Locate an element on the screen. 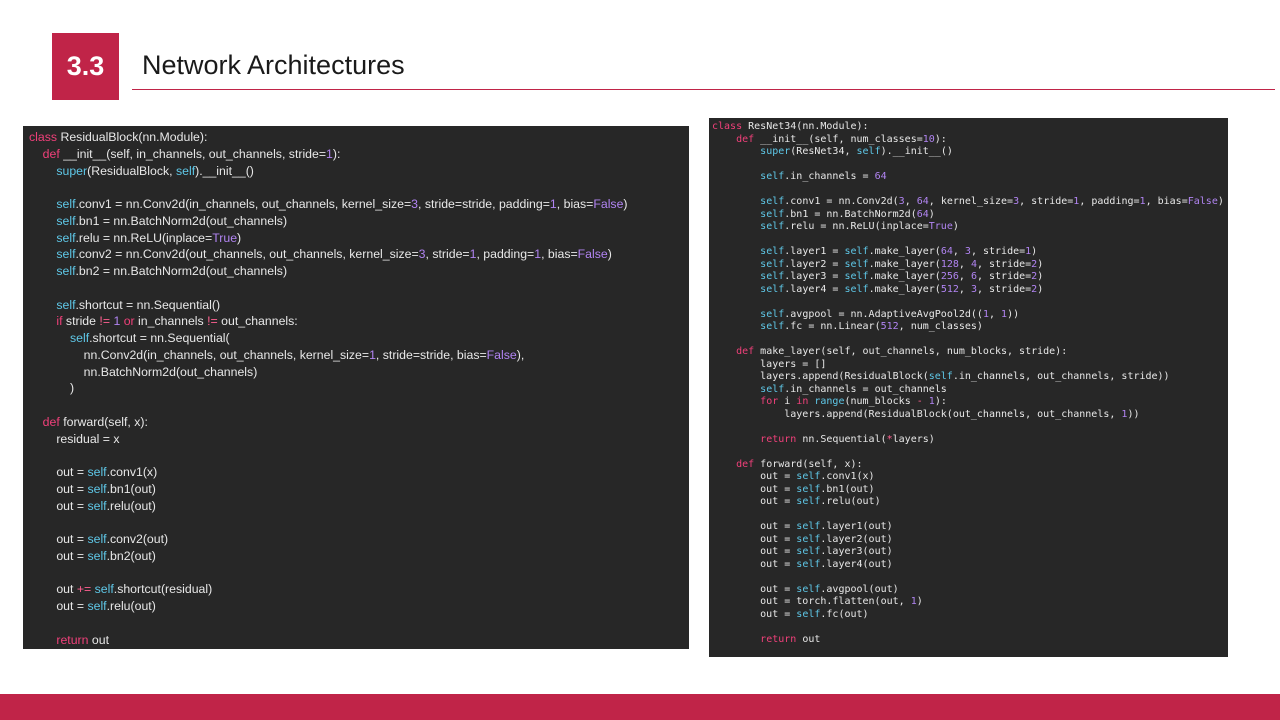 This screenshot has height=720, width=1280. code-token: super is located at coordinates (72, 170).